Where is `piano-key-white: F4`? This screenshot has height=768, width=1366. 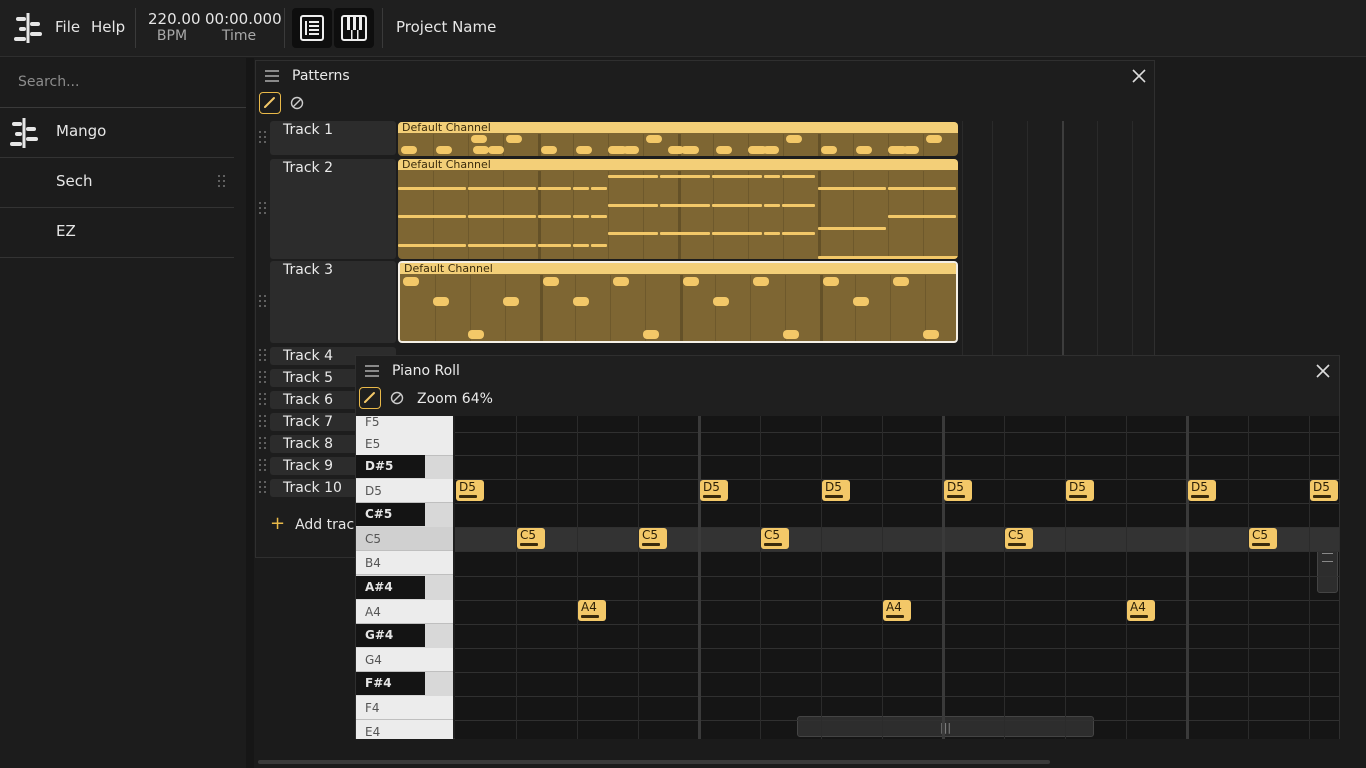 piano-key-white: F4 is located at coordinates (404, 708).